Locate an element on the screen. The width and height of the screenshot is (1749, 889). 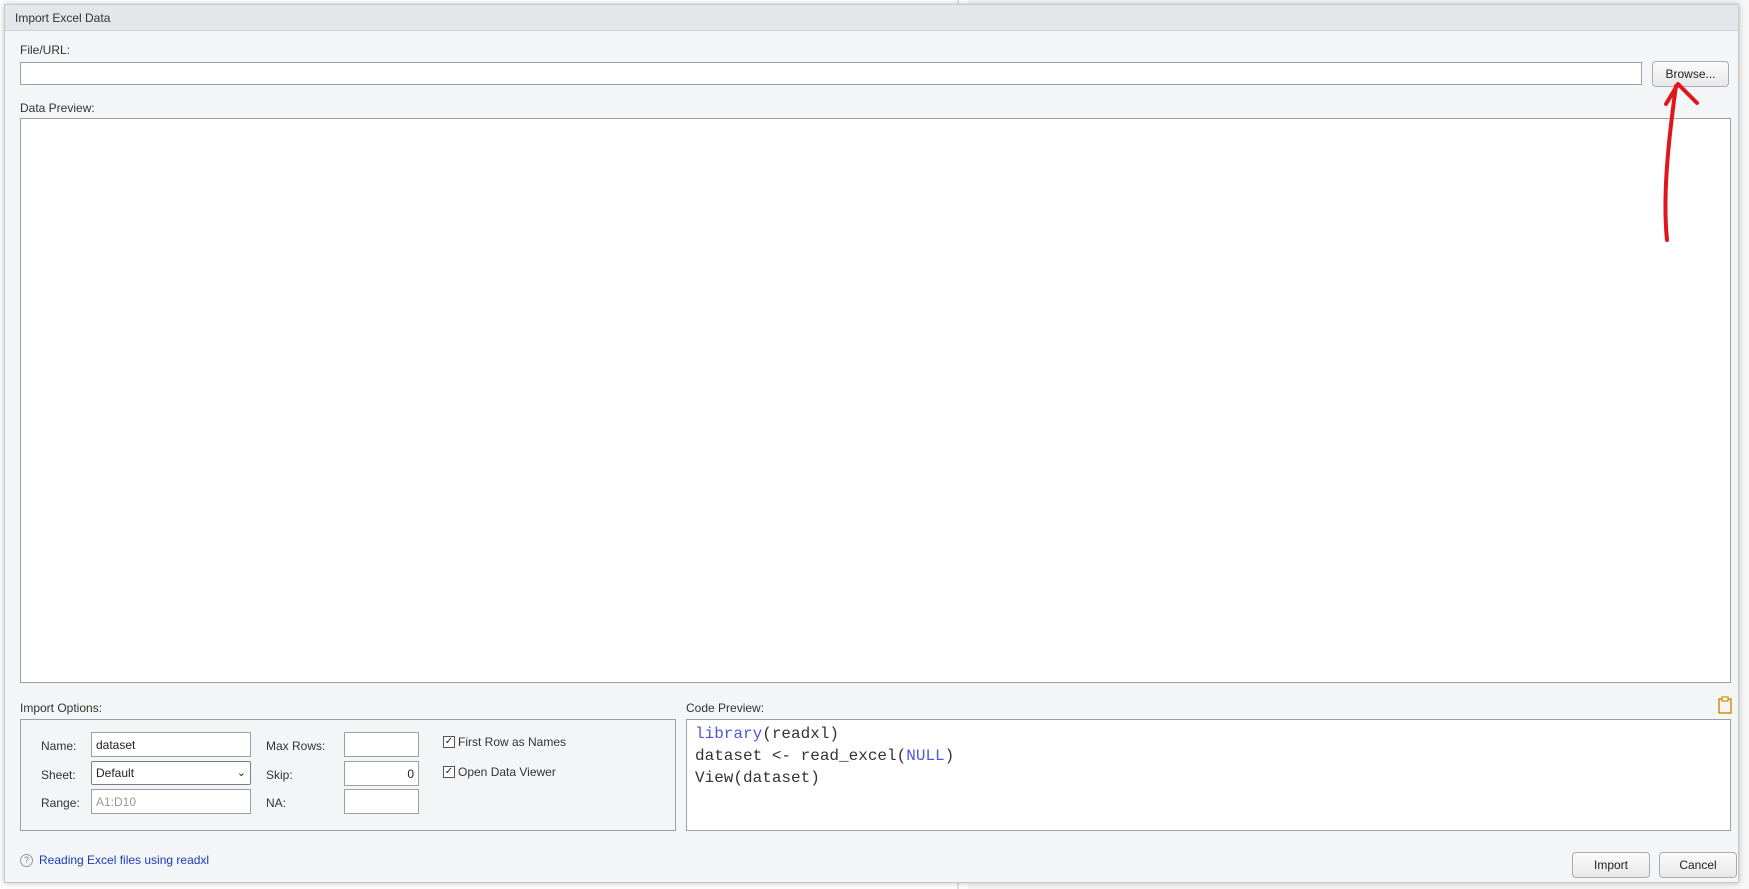
import-button: Import is located at coordinates (1611, 865).